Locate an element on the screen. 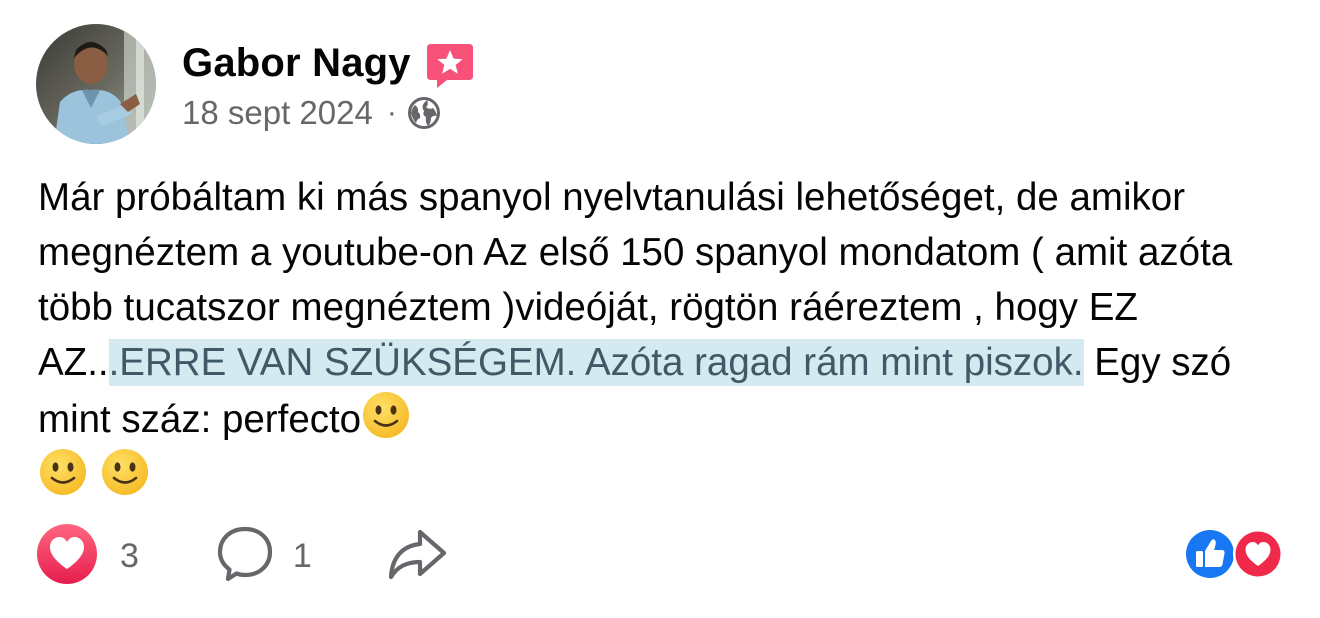 This screenshot has width=1320, height=618. comment-count: 1 is located at coordinates (302, 555).